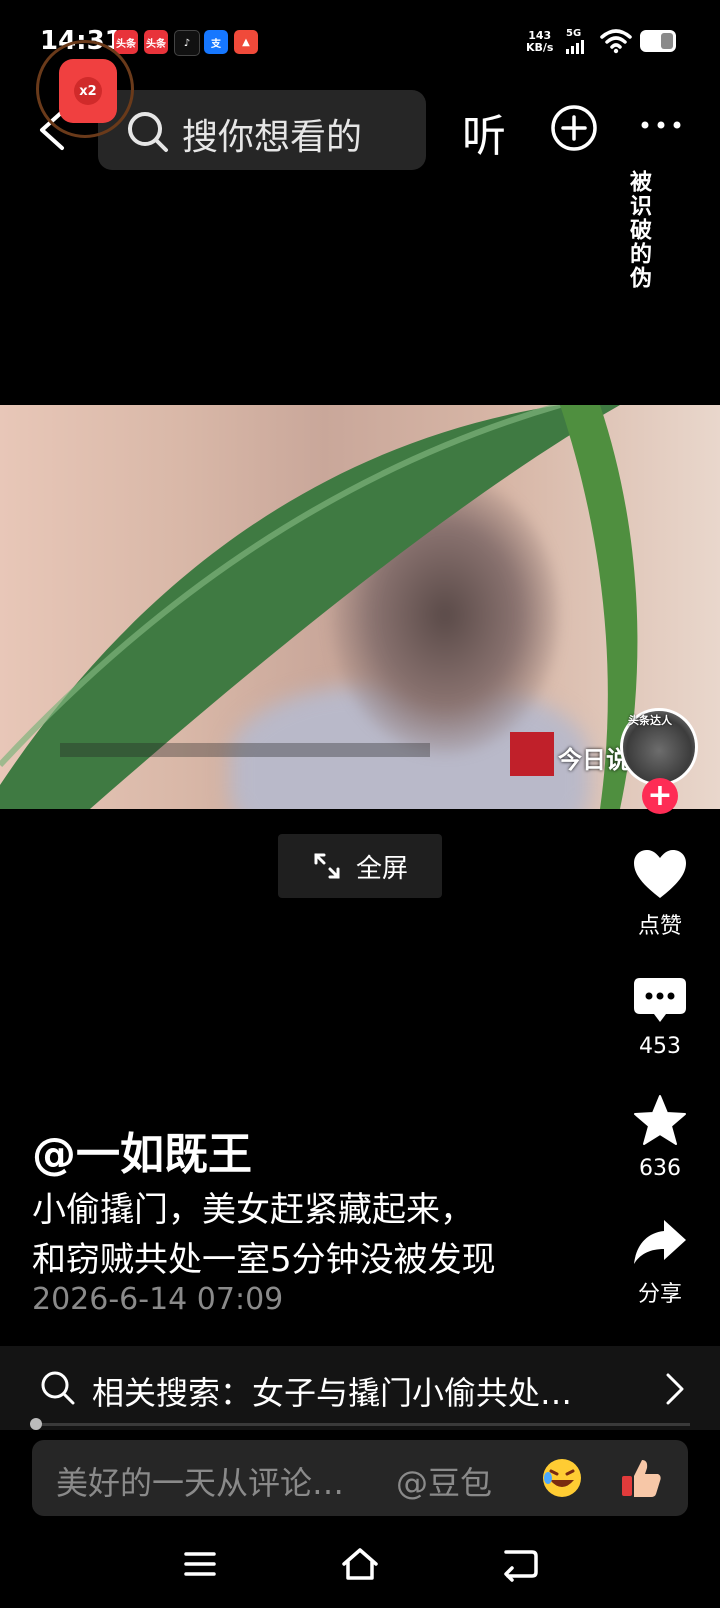 This screenshot has height=1608, width=720. What do you see at coordinates (660, 796) in the screenshot?
I see `follow-button: +` at bounding box center [660, 796].